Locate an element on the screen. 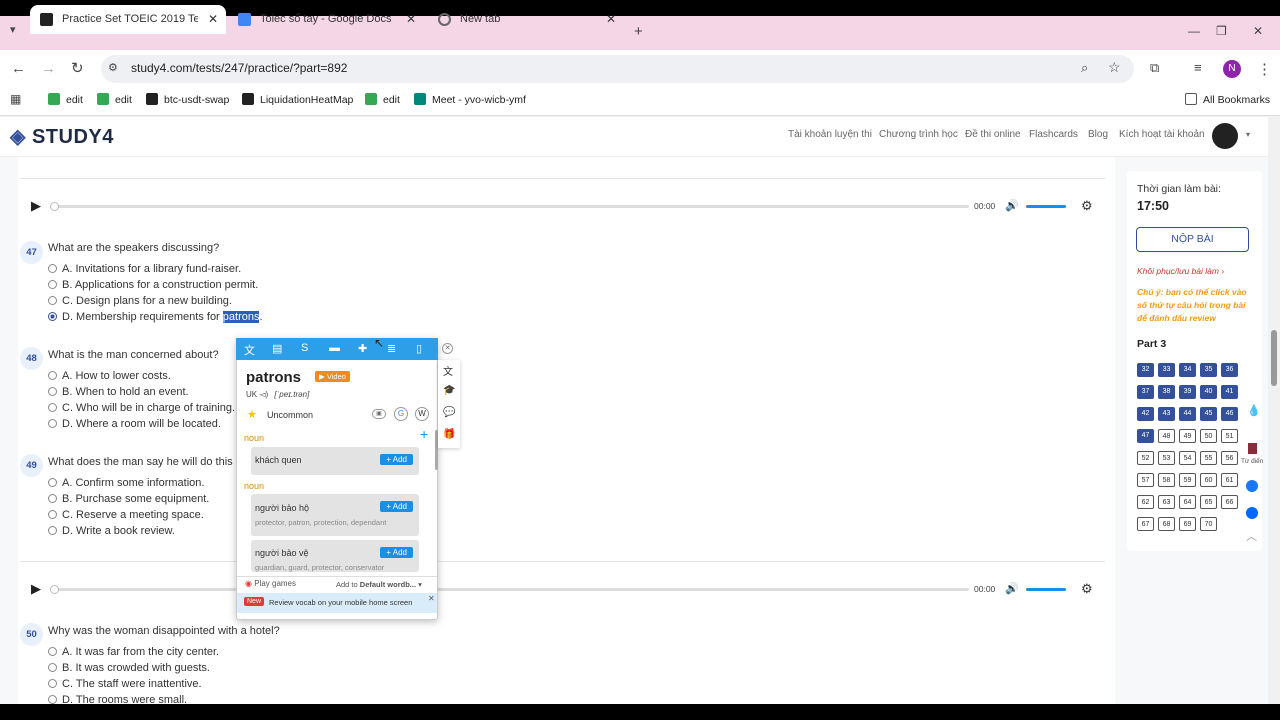  scroll-top-icon: ︿ is located at coordinates (1251, 536).